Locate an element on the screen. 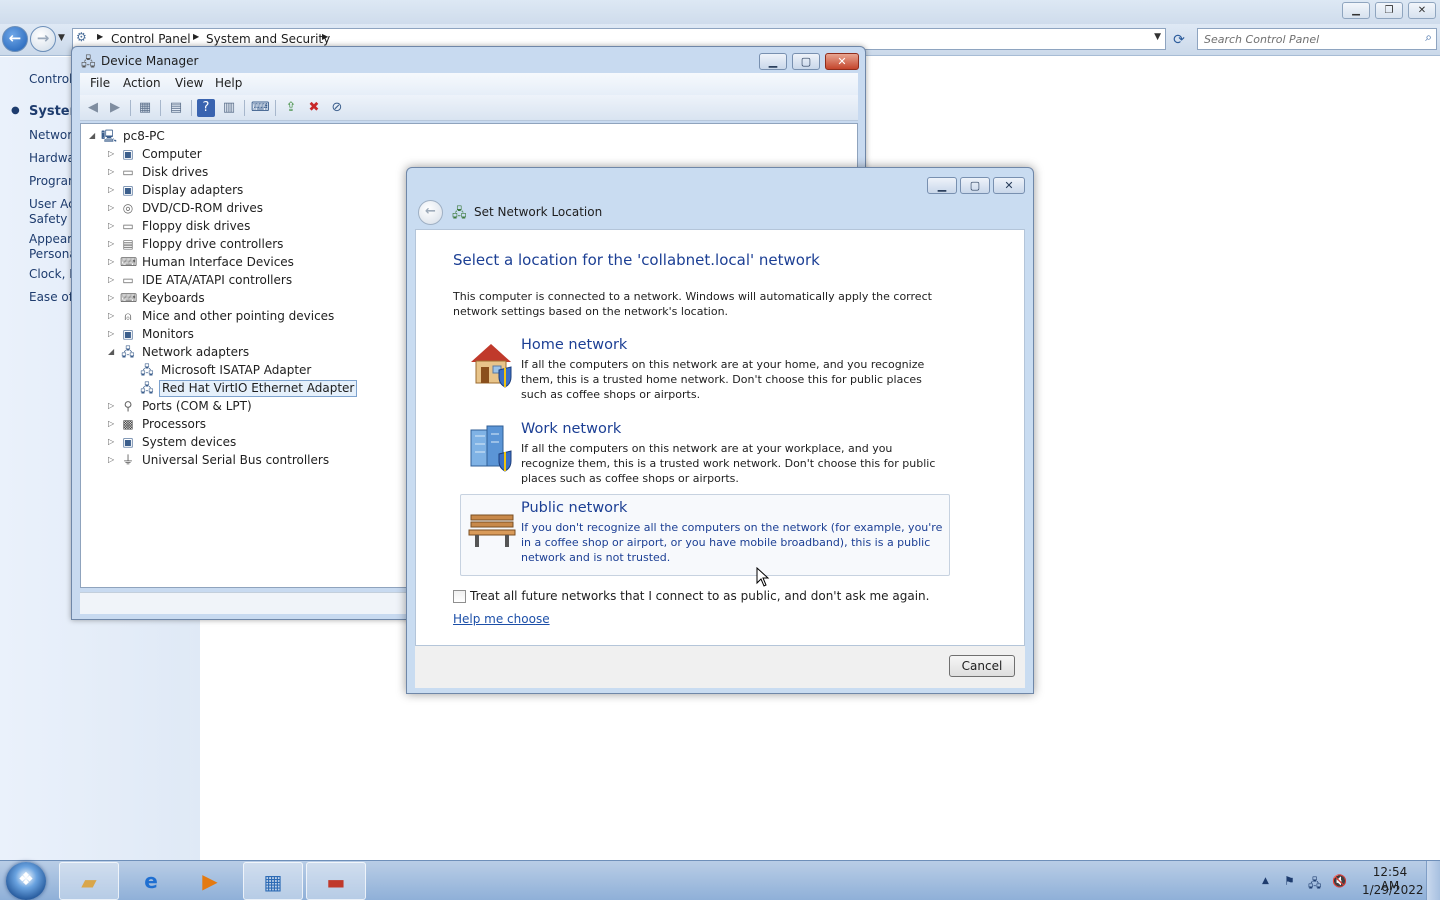  breadcrumb-control-panel: Control Panel is located at coordinates (151, 39).